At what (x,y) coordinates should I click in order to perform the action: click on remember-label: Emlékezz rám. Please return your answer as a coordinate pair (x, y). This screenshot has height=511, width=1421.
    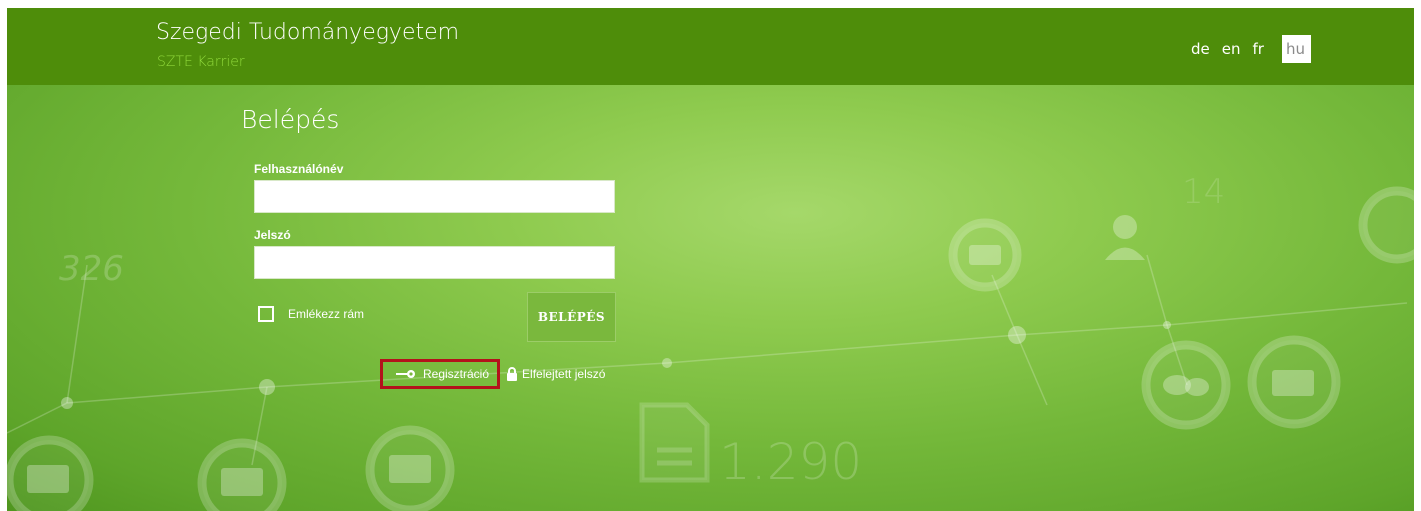
    Looking at the image, I should click on (326, 314).